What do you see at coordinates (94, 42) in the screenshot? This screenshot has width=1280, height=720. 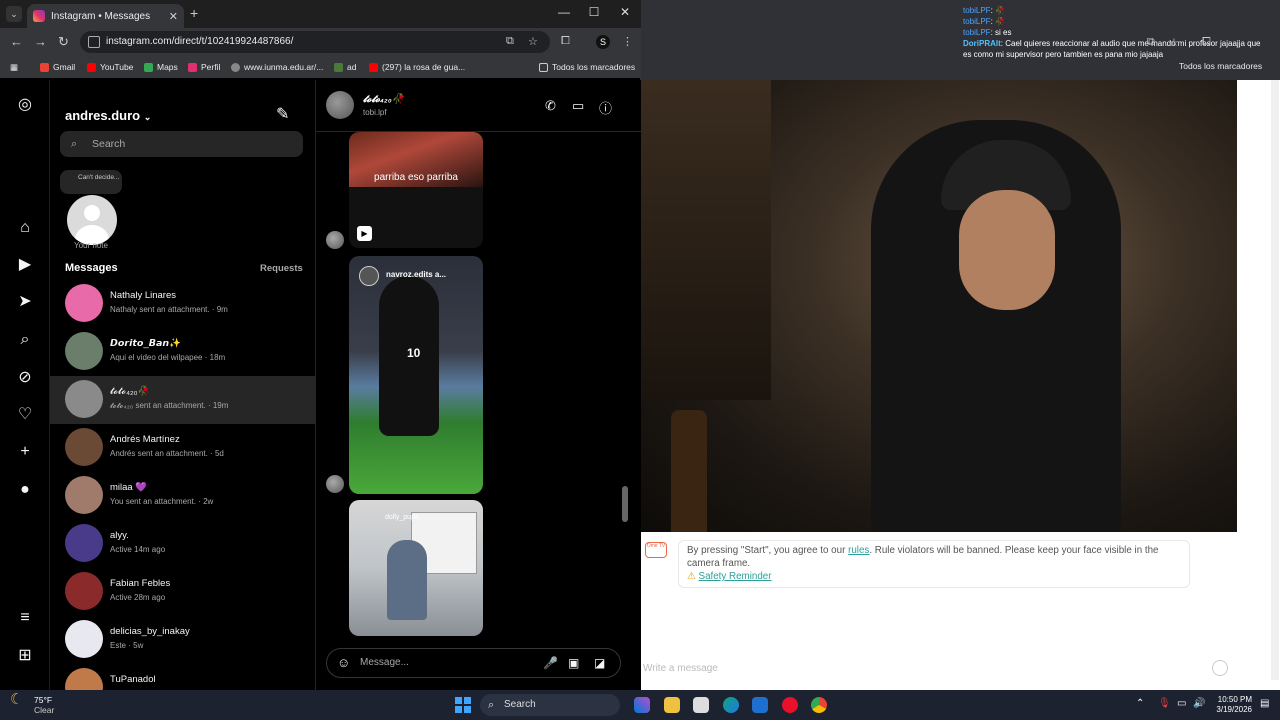 I see `site-info-icon` at bounding box center [94, 42].